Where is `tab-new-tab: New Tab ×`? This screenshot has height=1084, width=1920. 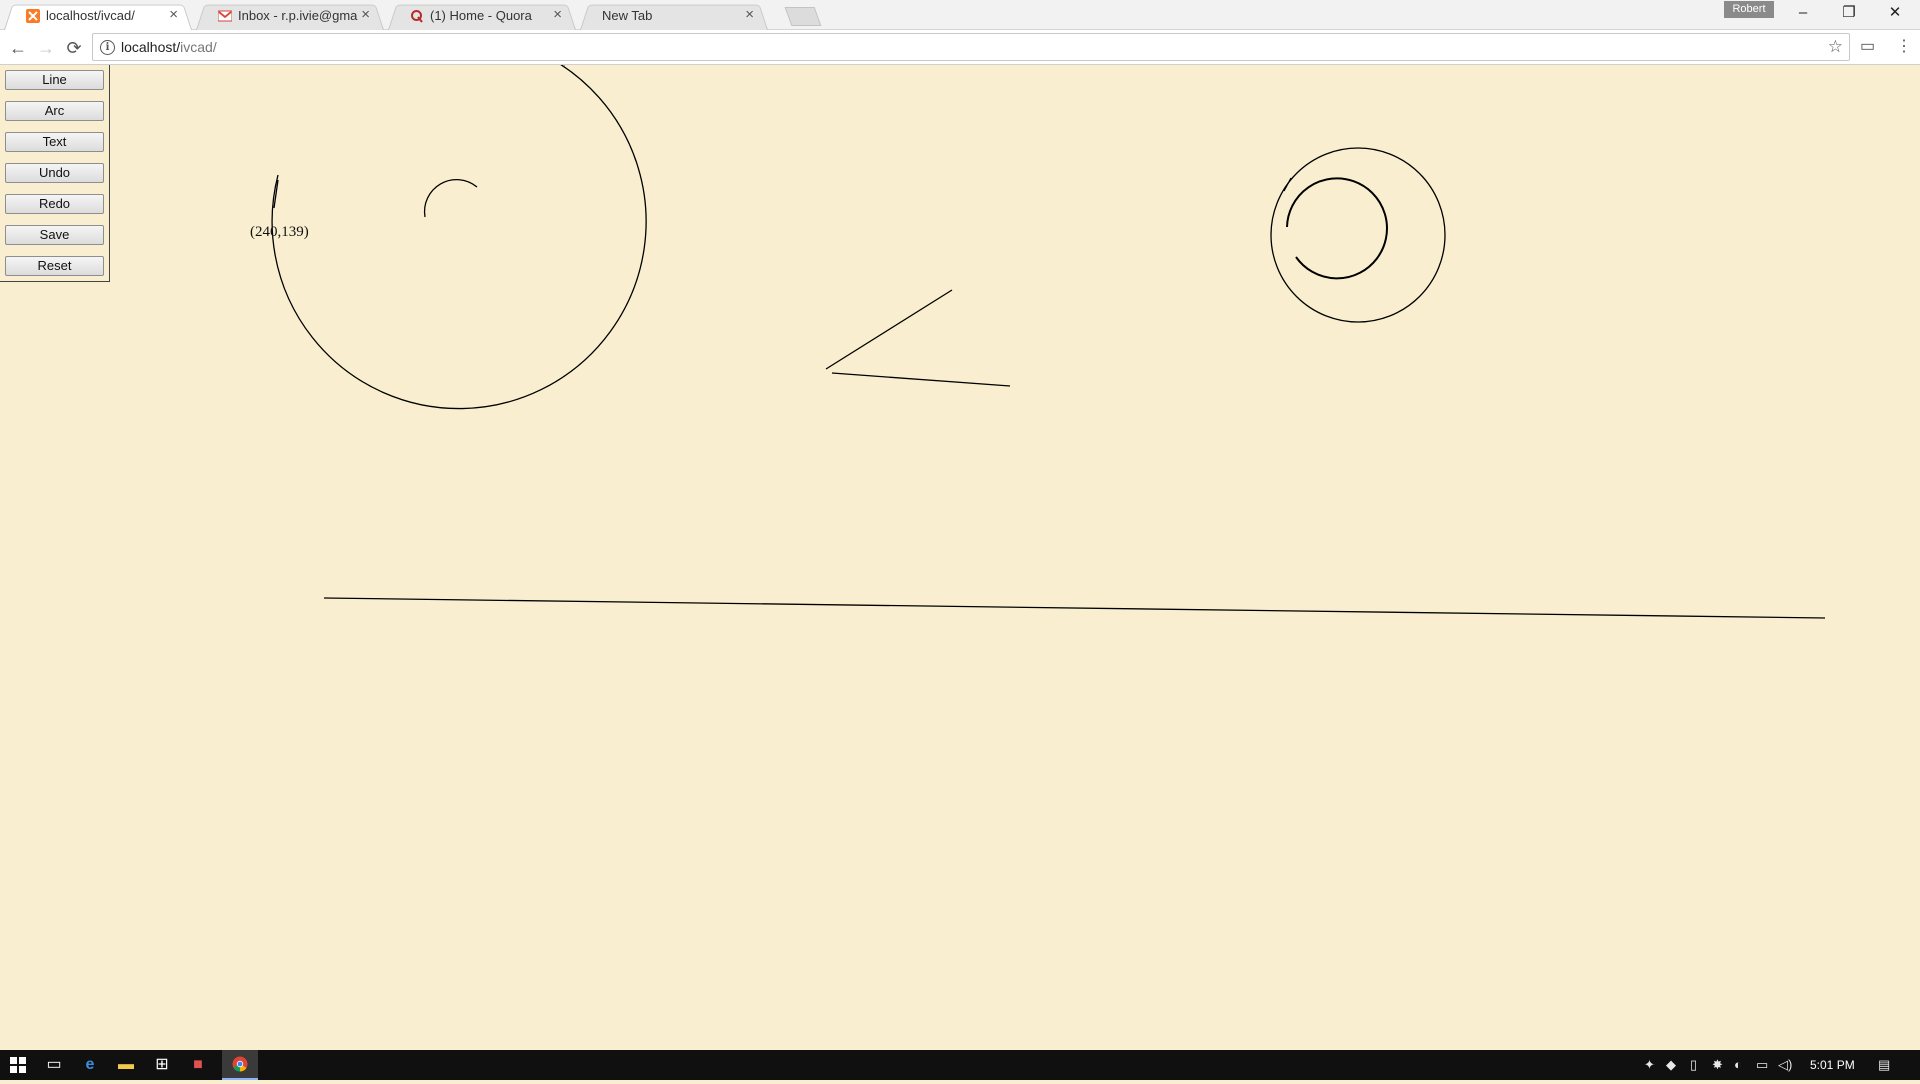
tab-new-tab: New Tab × is located at coordinates (674, 16).